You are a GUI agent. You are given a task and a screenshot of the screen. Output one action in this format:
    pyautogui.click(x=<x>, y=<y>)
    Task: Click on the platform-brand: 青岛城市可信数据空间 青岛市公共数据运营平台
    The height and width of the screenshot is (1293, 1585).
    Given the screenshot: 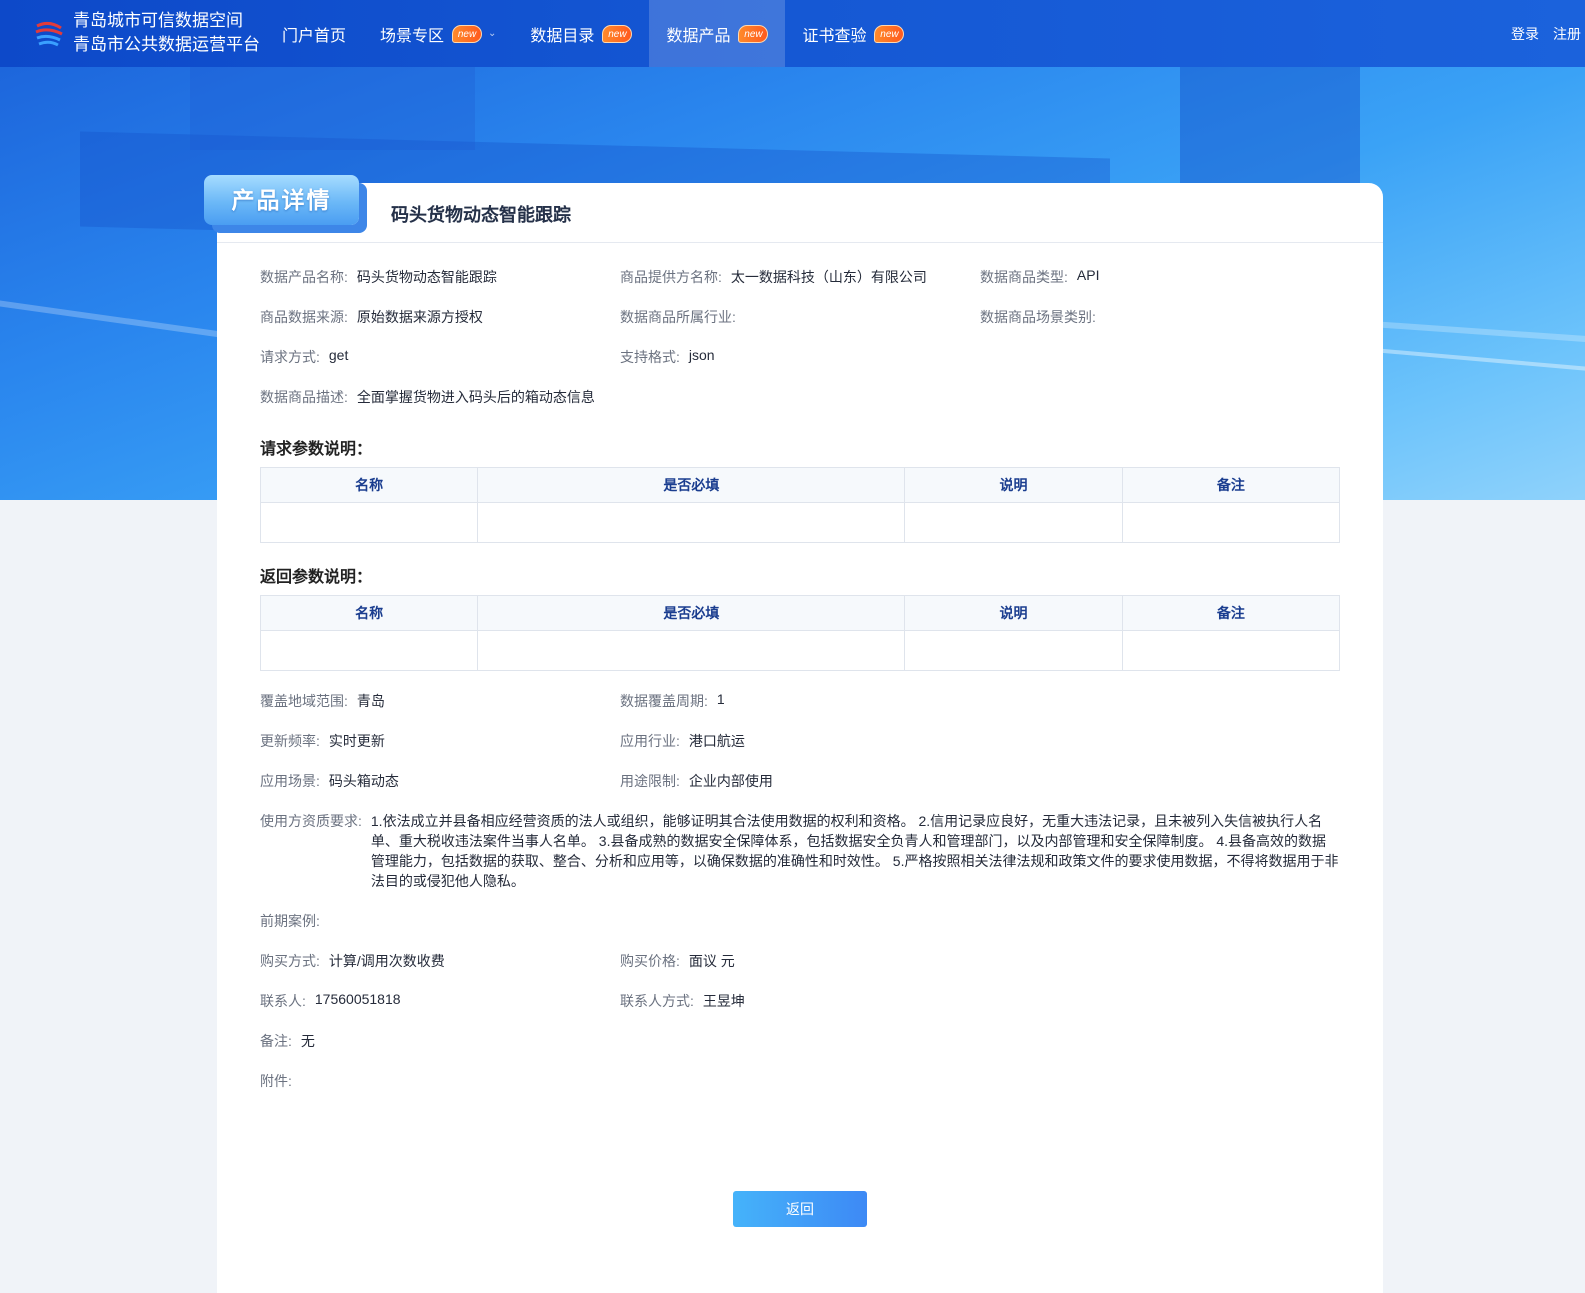 What is the action you would take?
    pyautogui.click(x=166, y=33)
    